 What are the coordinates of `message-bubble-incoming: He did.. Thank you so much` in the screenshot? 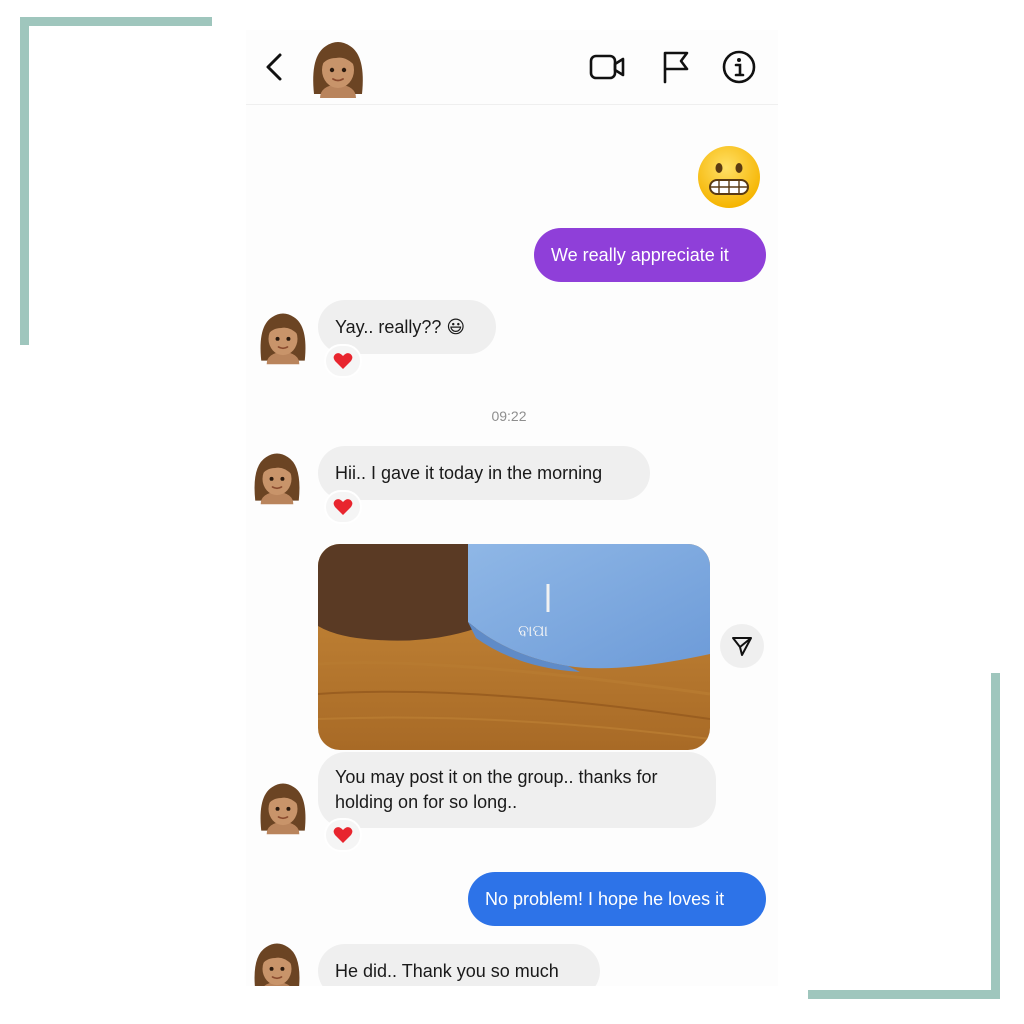 It's located at (459, 965).